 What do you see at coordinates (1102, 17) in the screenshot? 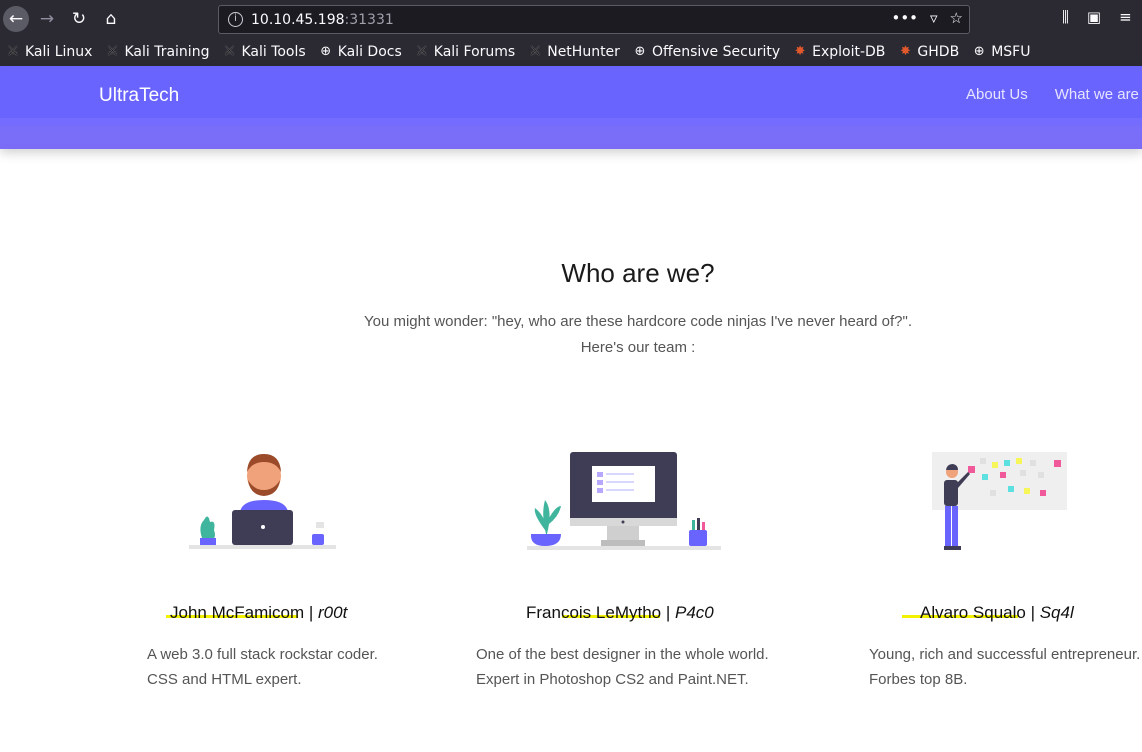
I see `toolbar-right-icons: ⫼ ▣ ≡` at bounding box center [1102, 17].